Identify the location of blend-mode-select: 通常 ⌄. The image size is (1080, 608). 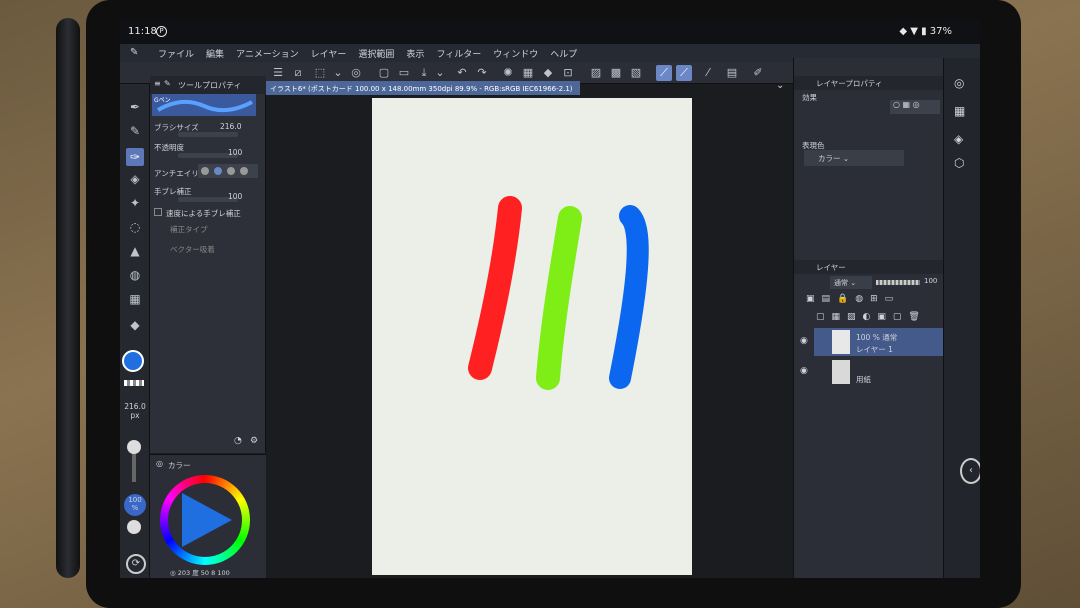
(851, 282).